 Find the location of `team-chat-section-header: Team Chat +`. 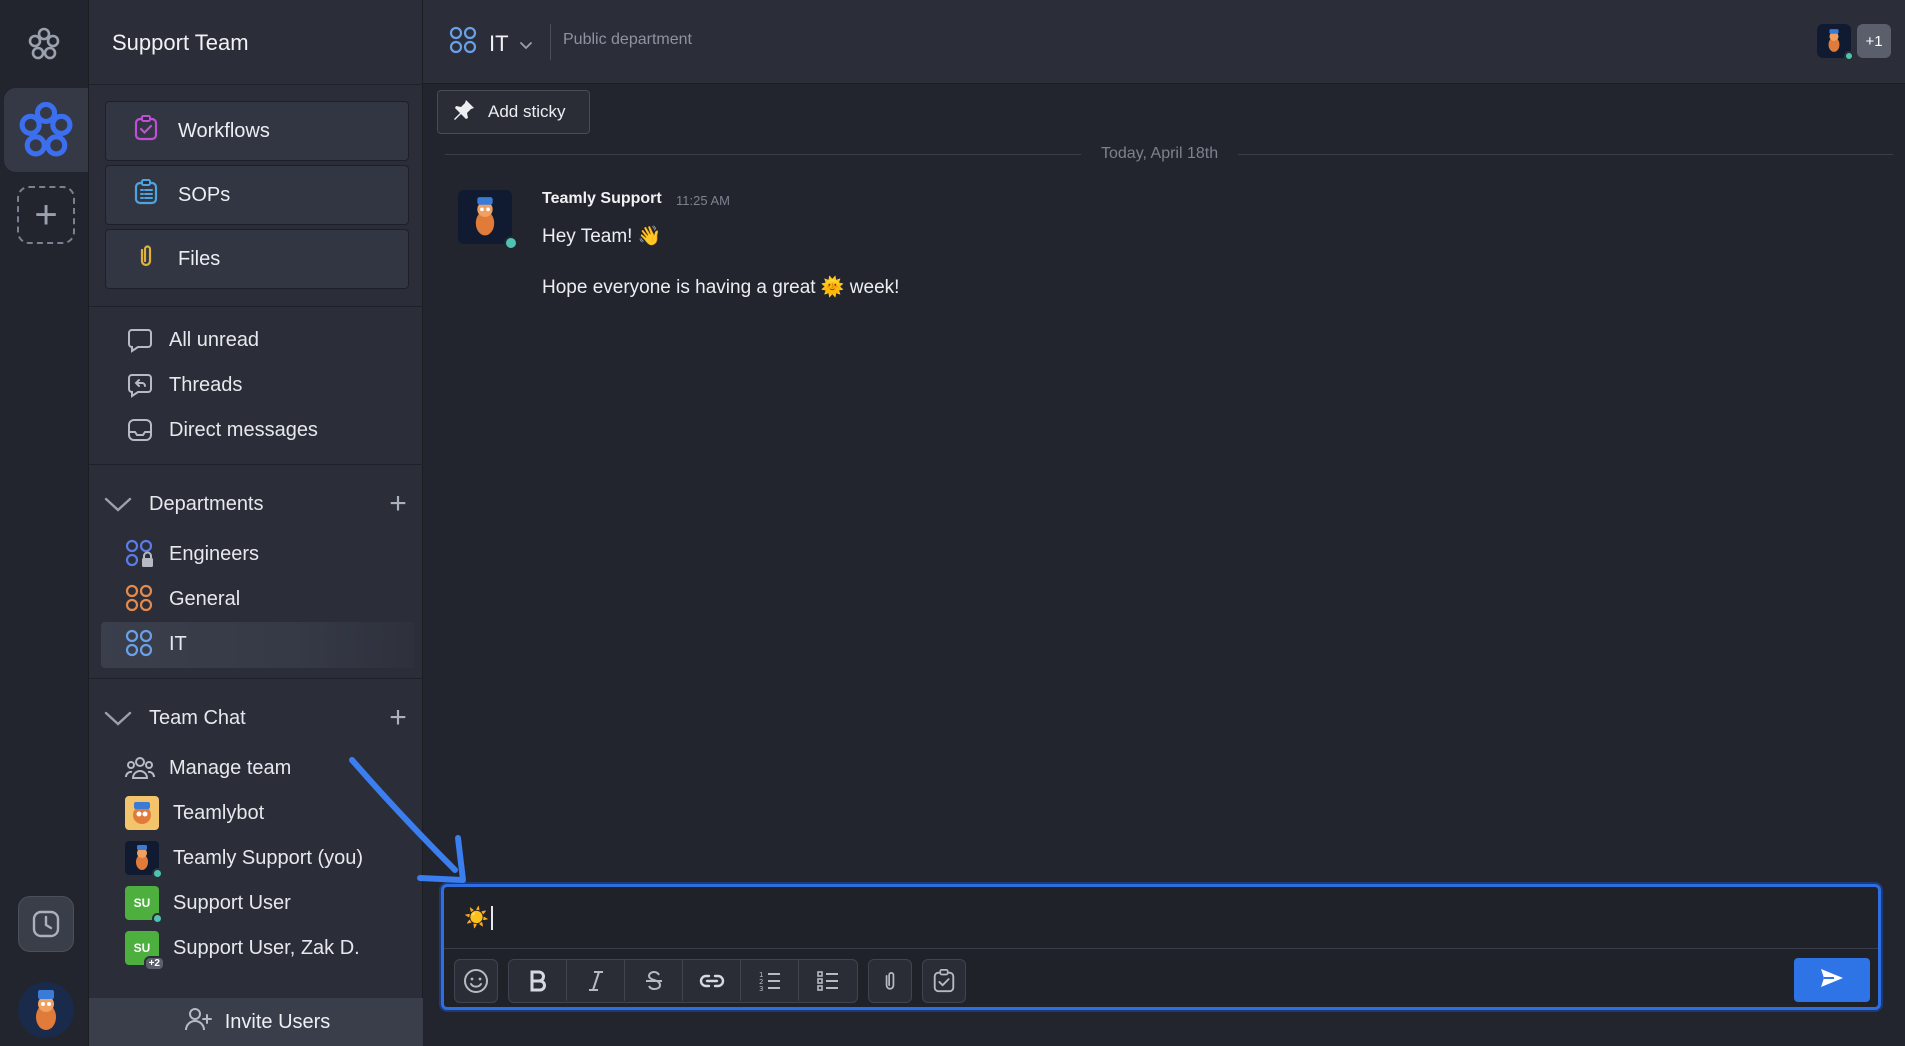

team-chat-section-header: Team Chat + is located at coordinates (258, 718).